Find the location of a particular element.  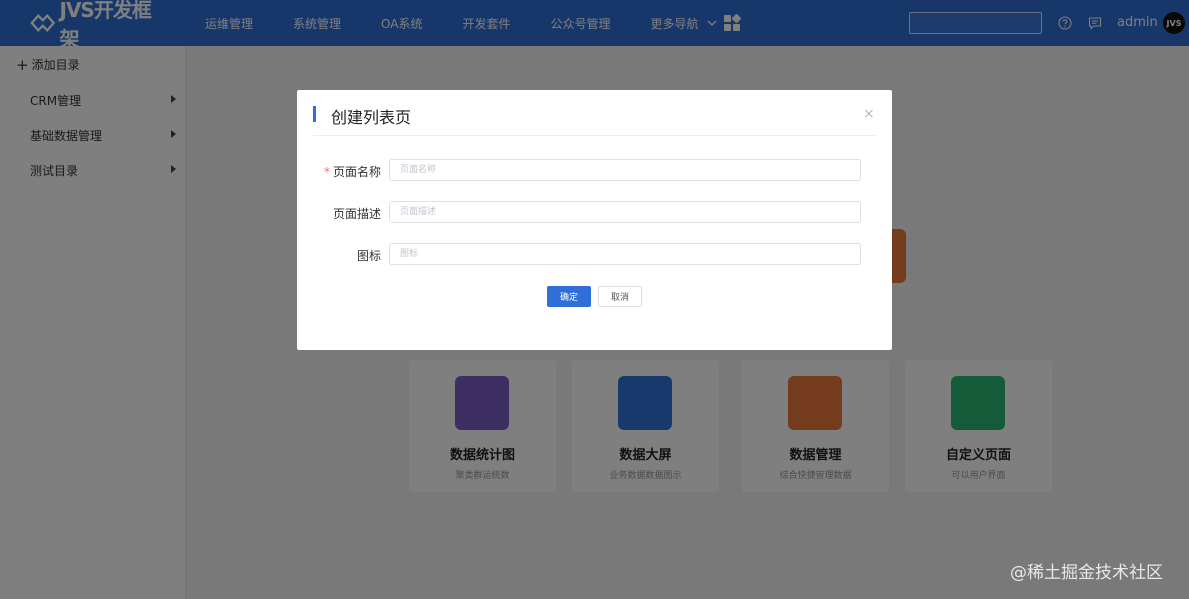

cancel-button: 取消 is located at coordinates (620, 296).